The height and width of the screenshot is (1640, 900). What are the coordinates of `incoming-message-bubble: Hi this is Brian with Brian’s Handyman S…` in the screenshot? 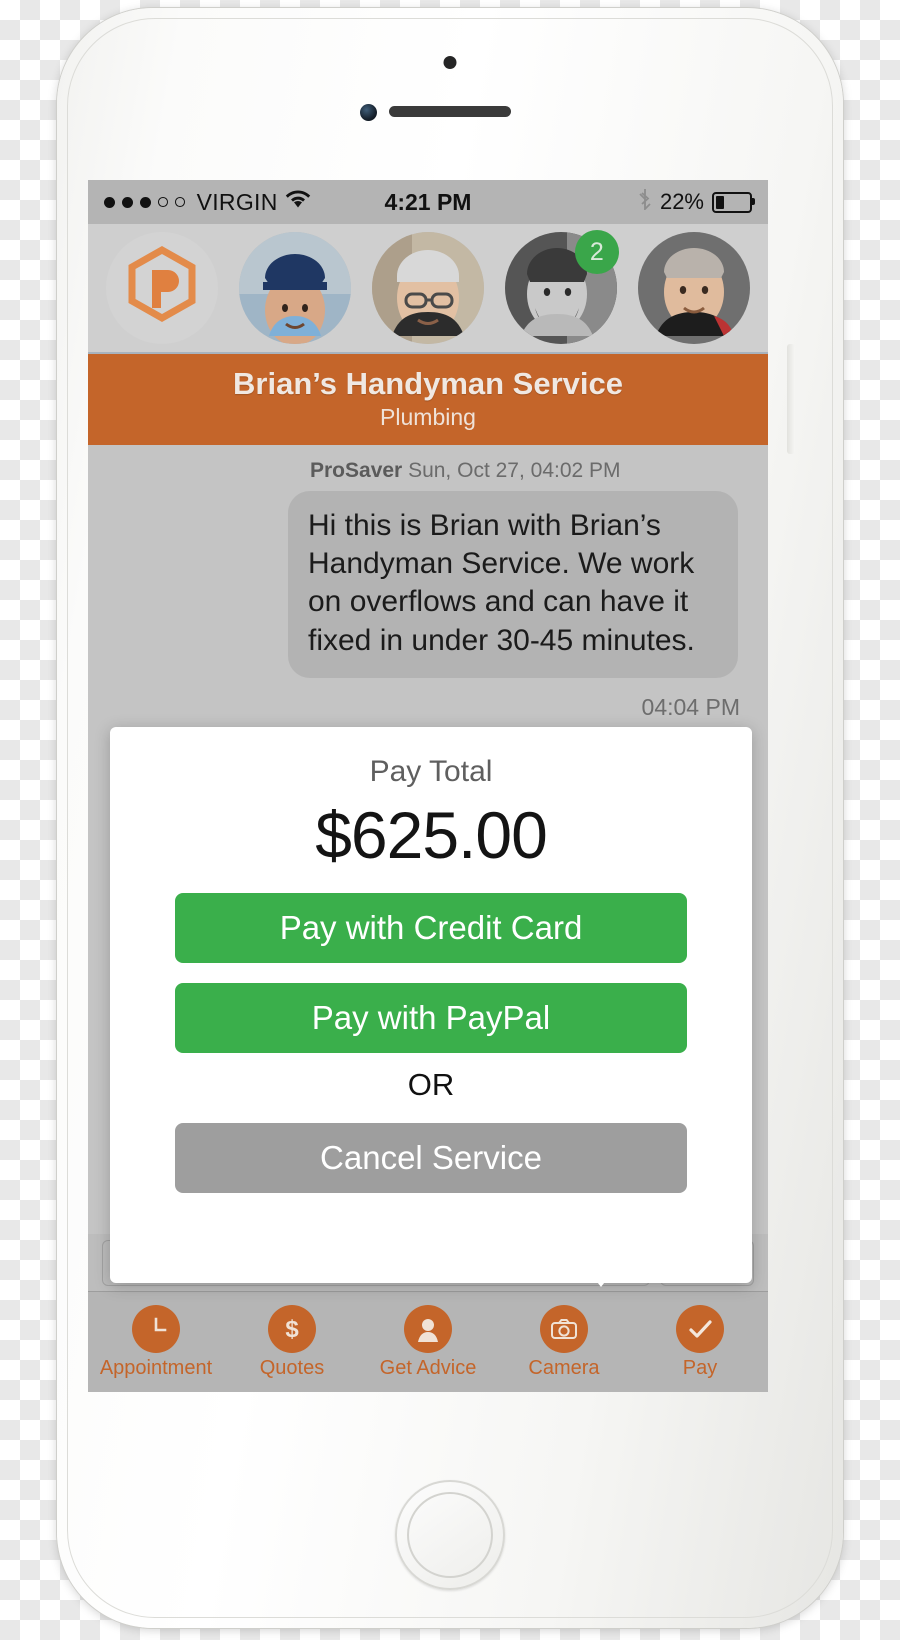 It's located at (513, 584).